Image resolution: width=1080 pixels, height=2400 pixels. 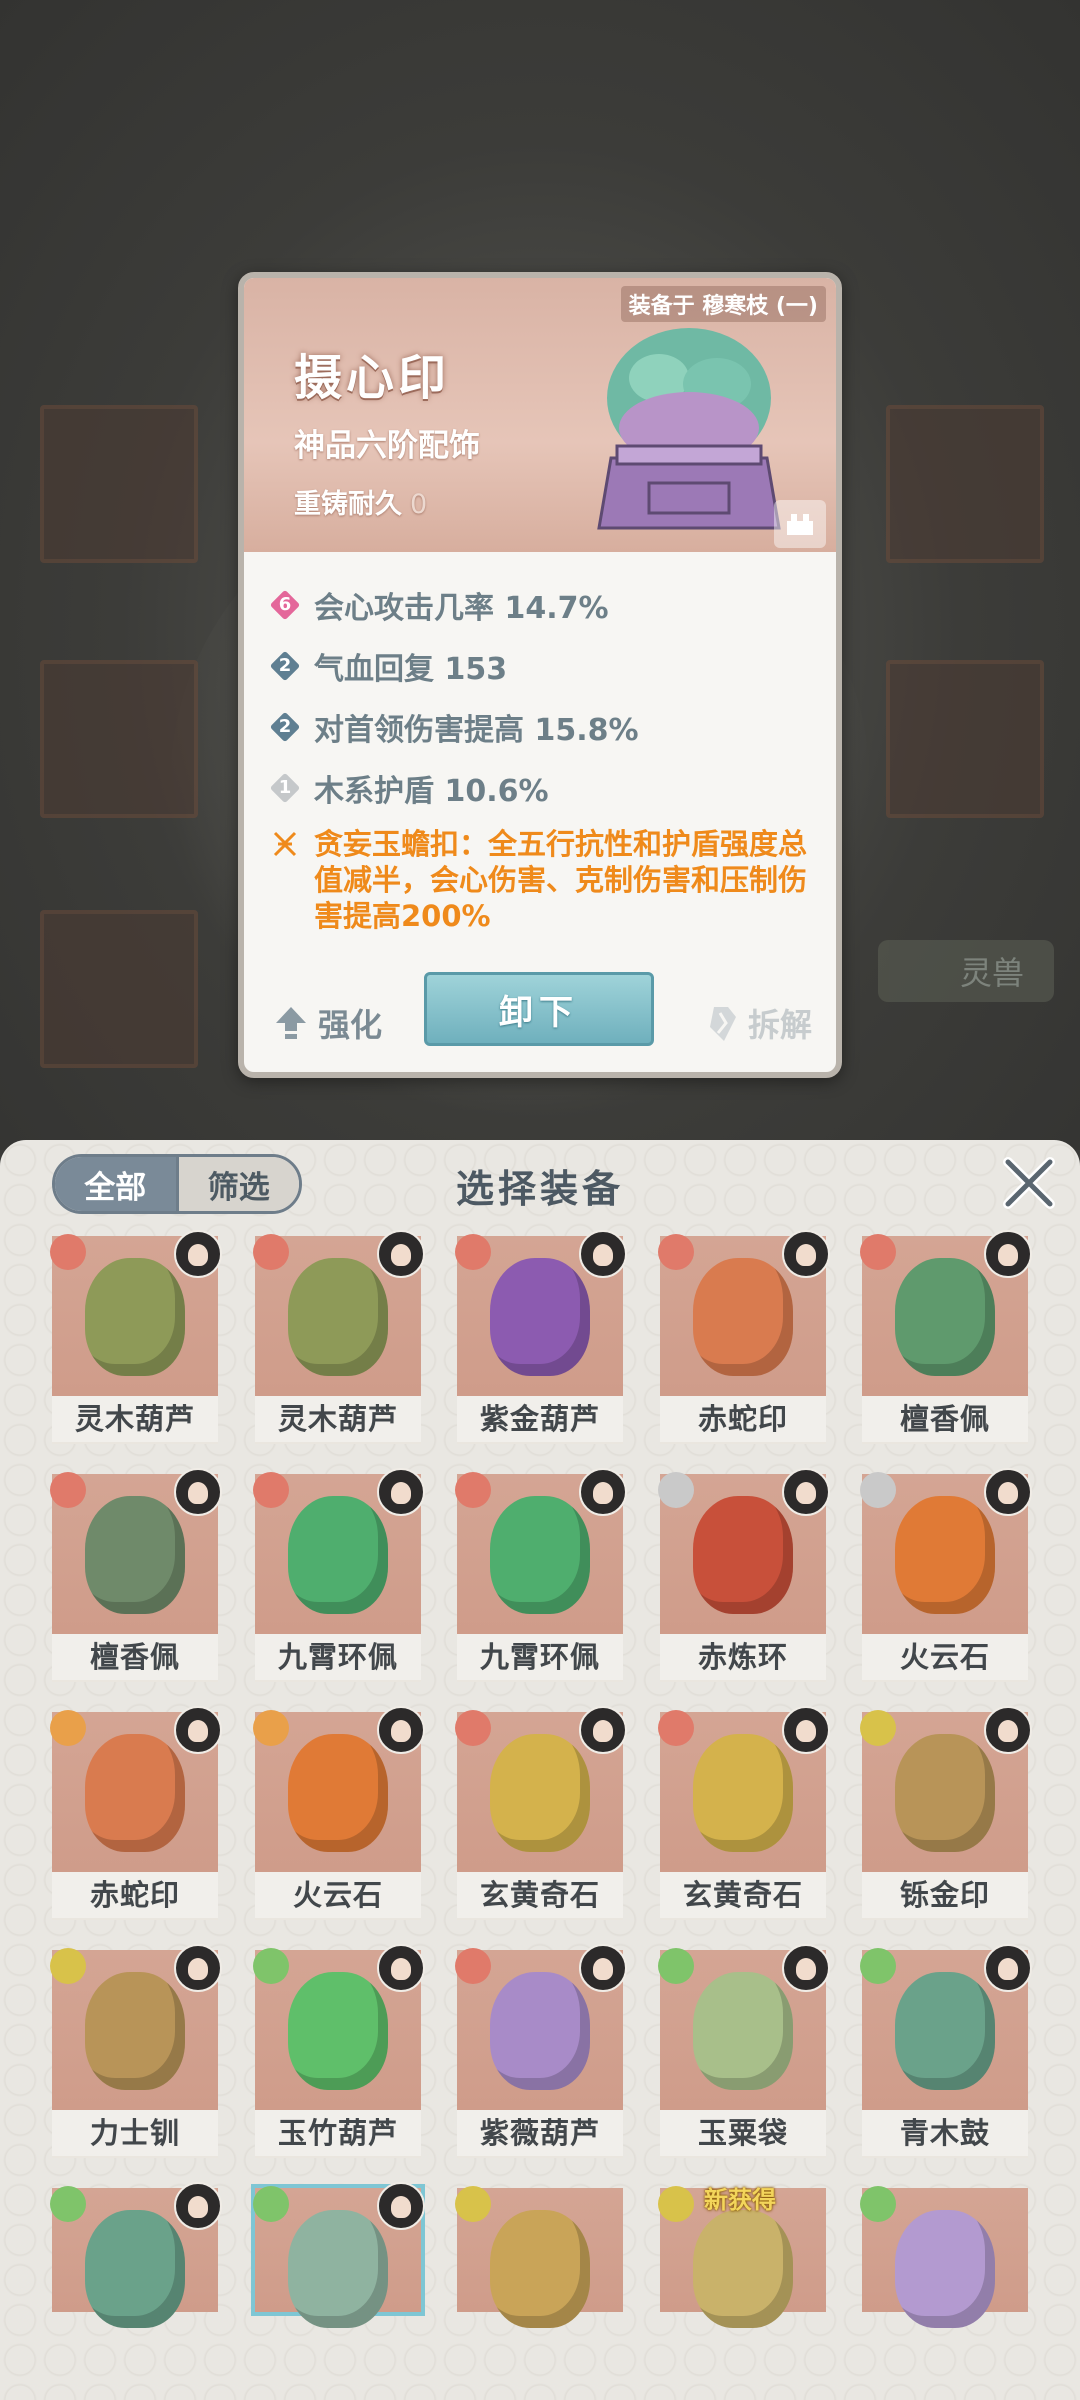 I want to click on strengthen-label: 强化, so click(x=350, y=1025).